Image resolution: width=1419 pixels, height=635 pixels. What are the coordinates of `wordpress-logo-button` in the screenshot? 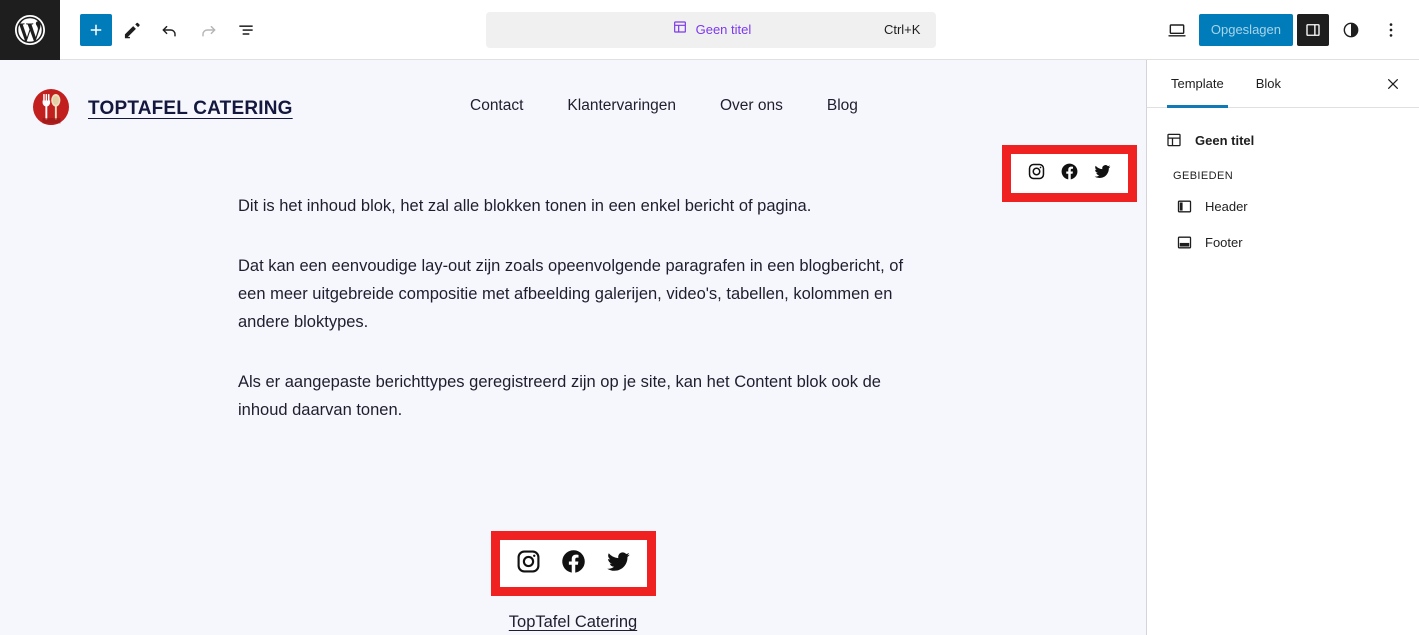 It's located at (30, 30).